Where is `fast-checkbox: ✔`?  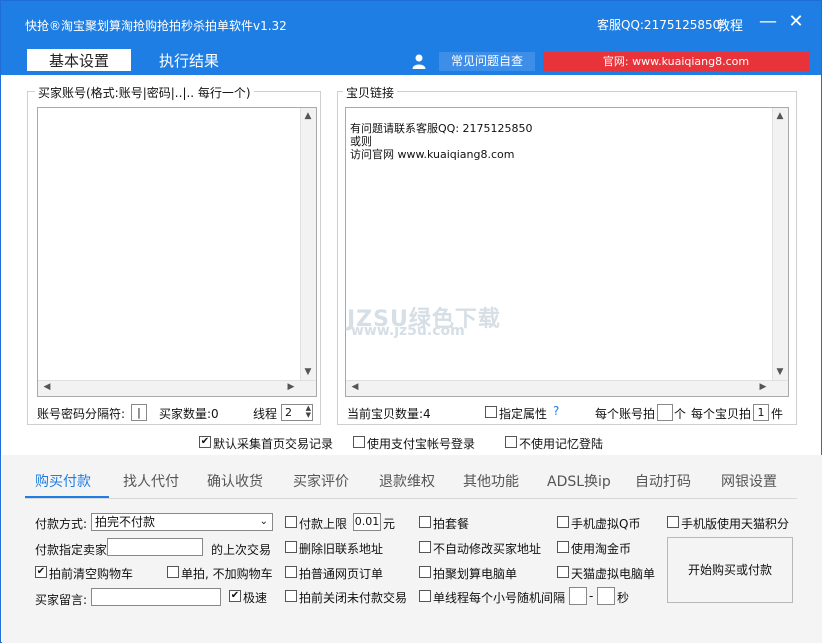
fast-checkbox: ✔ is located at coordinates (235, 596).